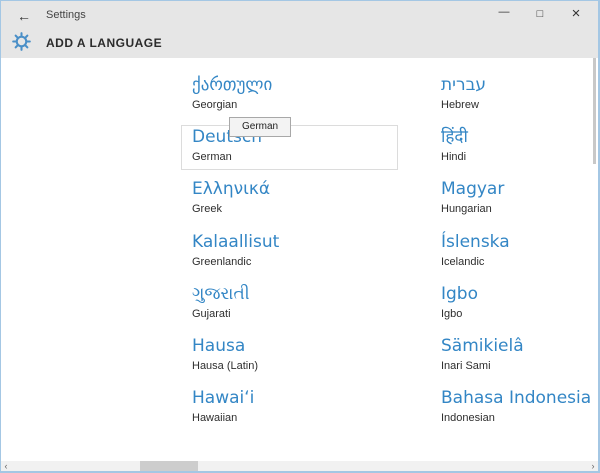 The width and height of the screenshot is (600, 473). What do you see at coordinates (225, 366) in the screenshot?
I see `language-english-name: Hausa (Latin)` at bounding box center [225, 366].